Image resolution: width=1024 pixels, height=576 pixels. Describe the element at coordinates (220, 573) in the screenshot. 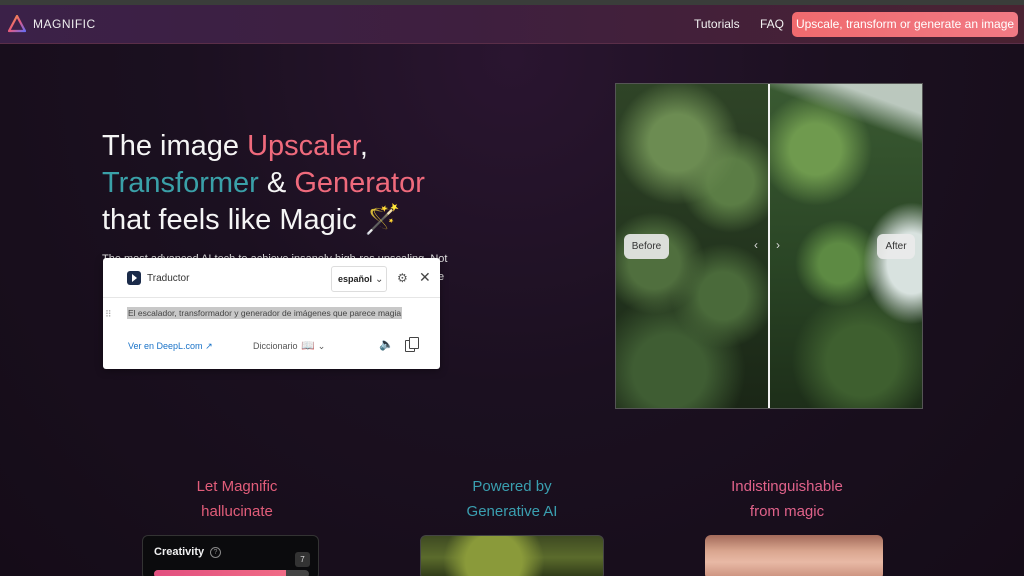

I see `creativity-slider-fill` at that location.